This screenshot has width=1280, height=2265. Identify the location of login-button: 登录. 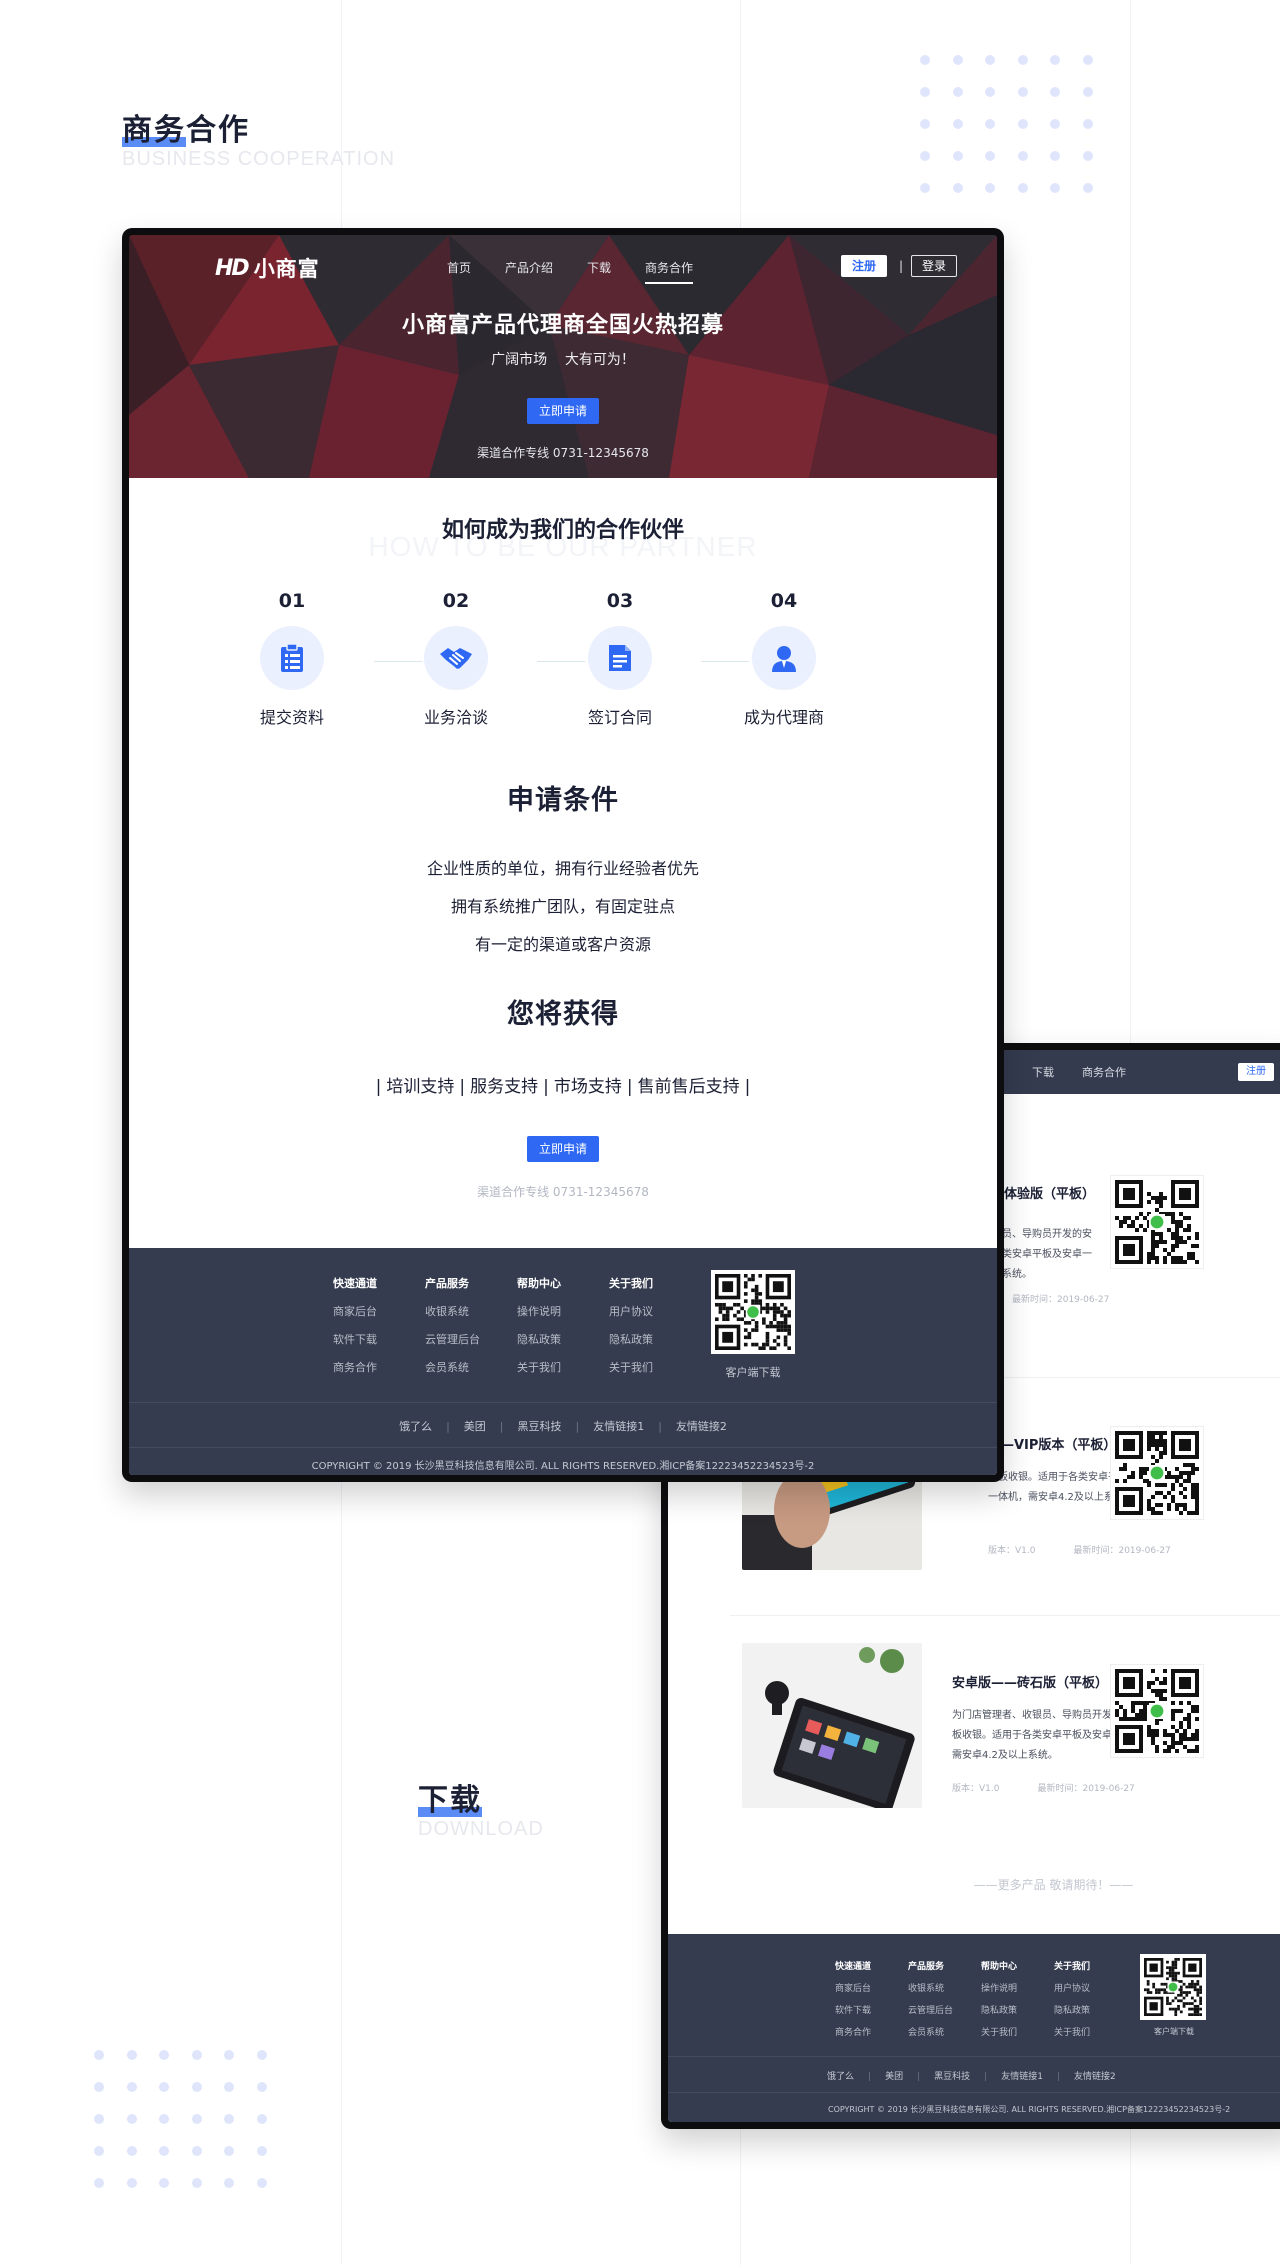
(934, 266).